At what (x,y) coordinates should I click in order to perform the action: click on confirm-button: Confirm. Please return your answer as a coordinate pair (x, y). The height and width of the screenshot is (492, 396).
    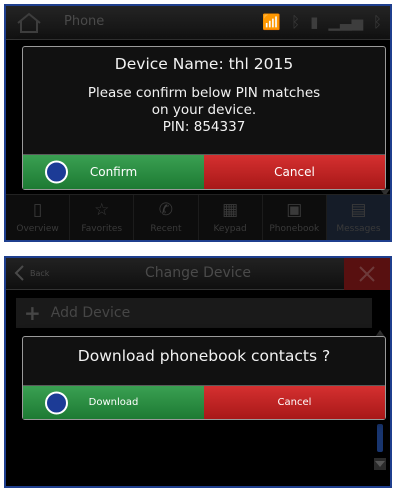
    Looking at the image, I should click on (113, 171).